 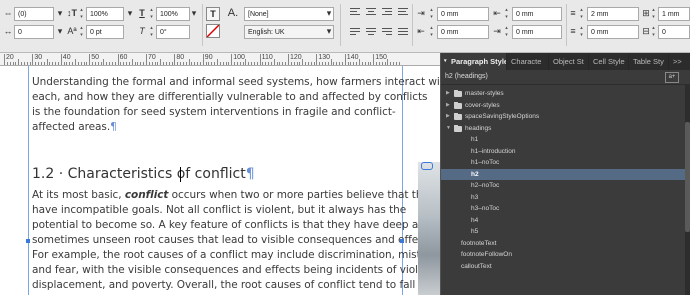 What do you see at coordinates (427, 166) in the screenshot?
I see `link-icon` at bounding box center [427, 166].